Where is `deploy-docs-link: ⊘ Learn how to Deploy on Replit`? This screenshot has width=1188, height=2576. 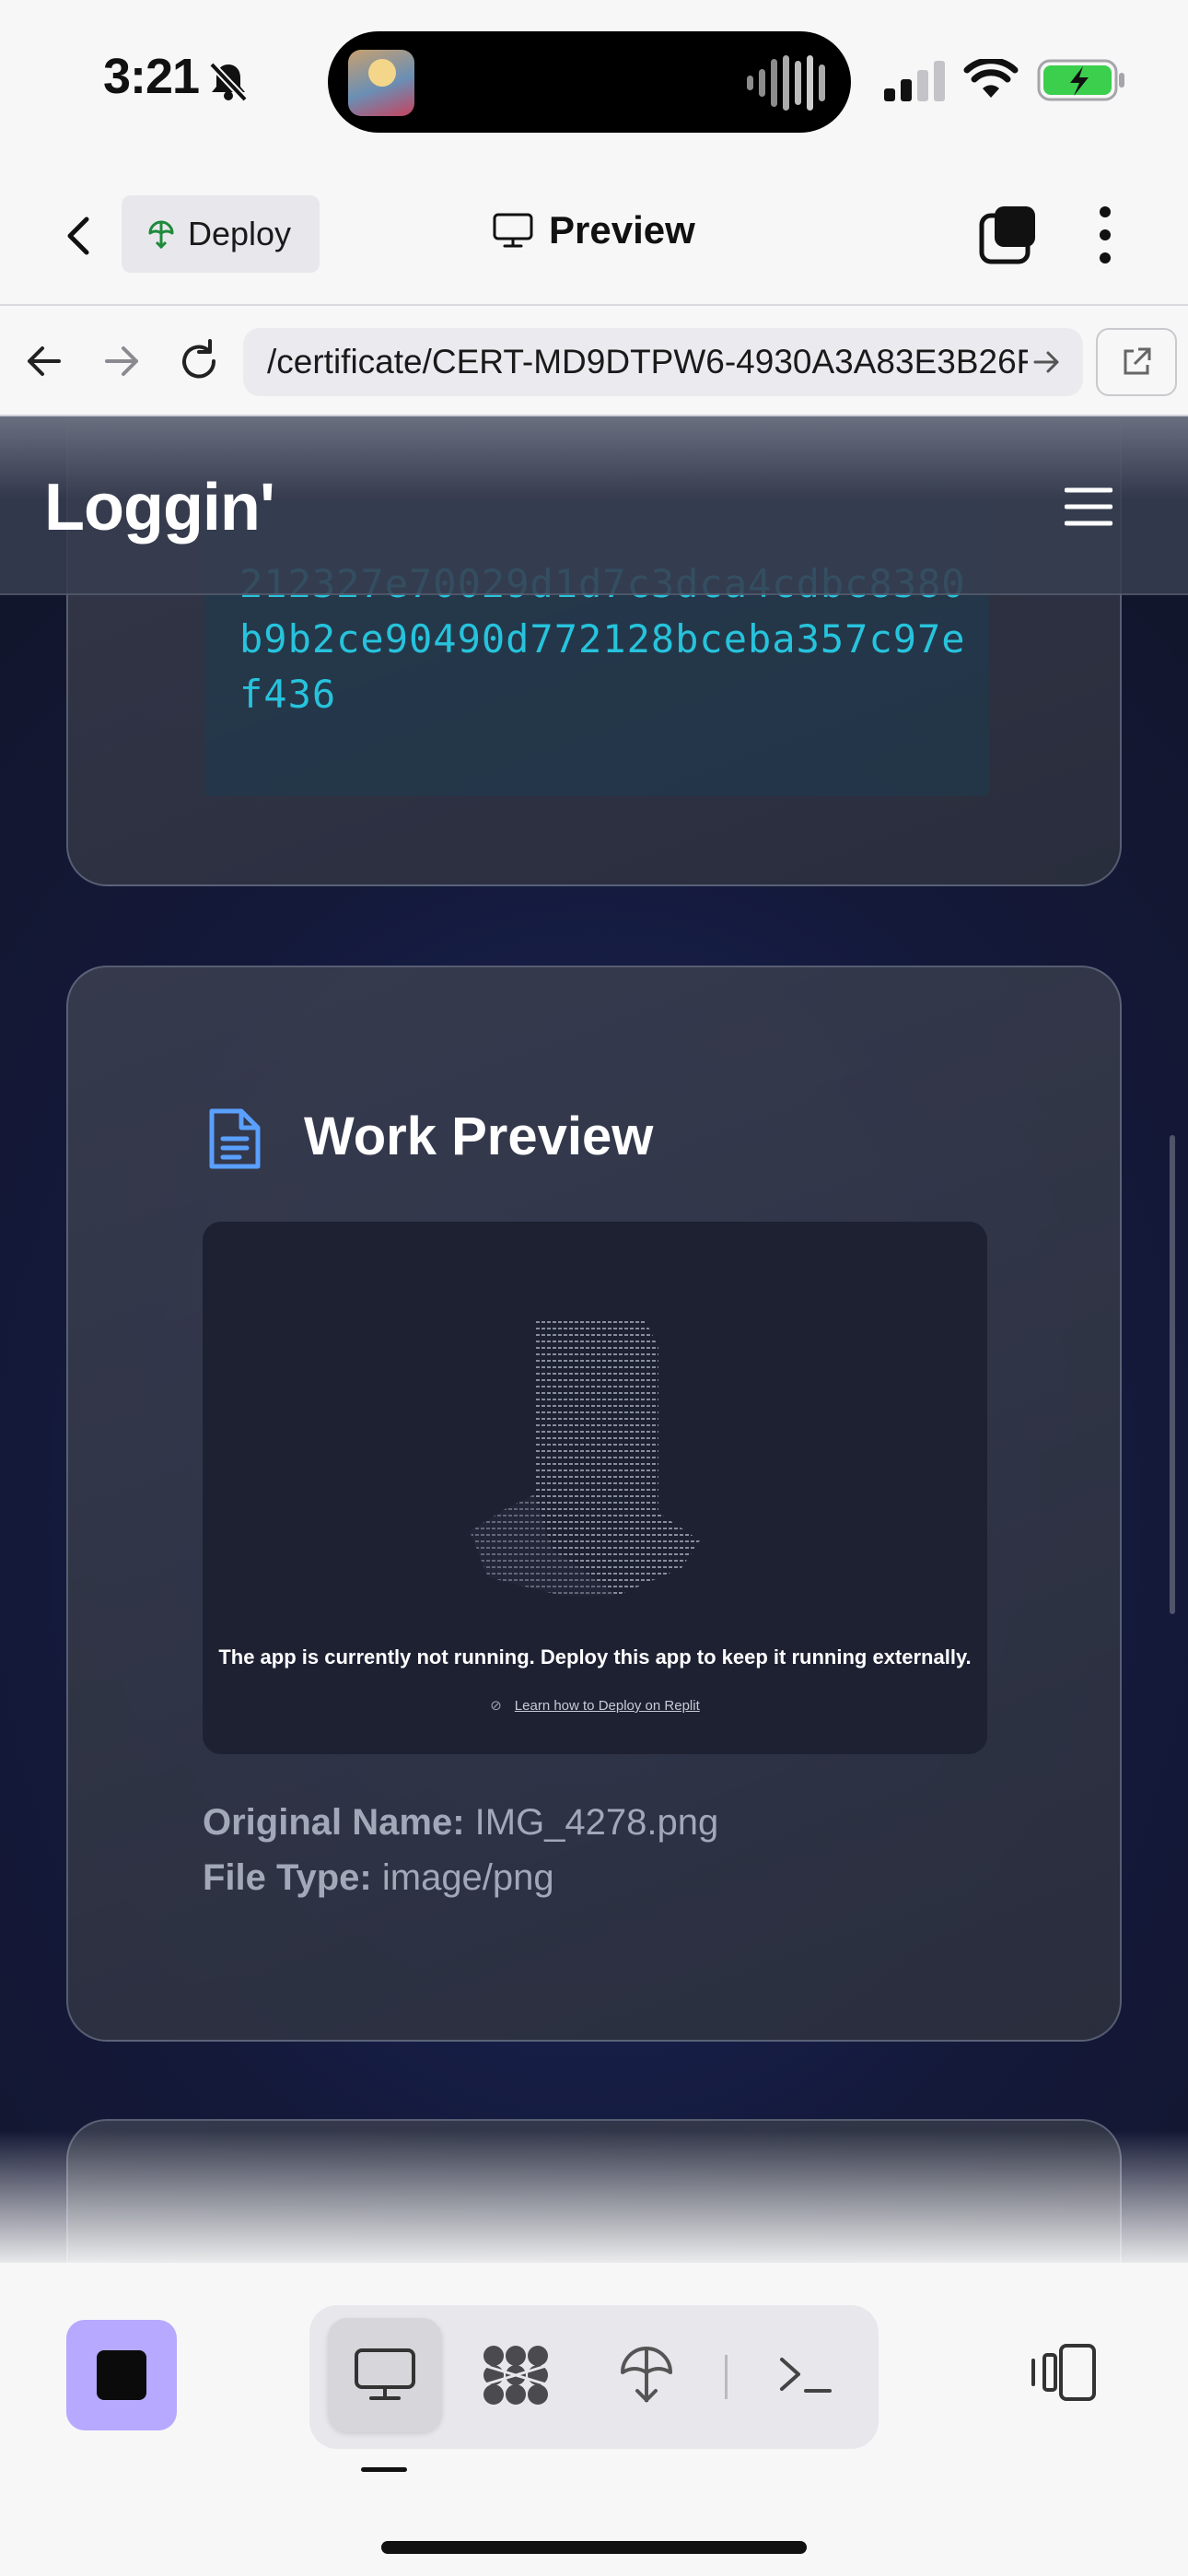
deploy-docs-link: ⊘ Learn how to Deploy on Replit is located at coordinates (595, 1705).